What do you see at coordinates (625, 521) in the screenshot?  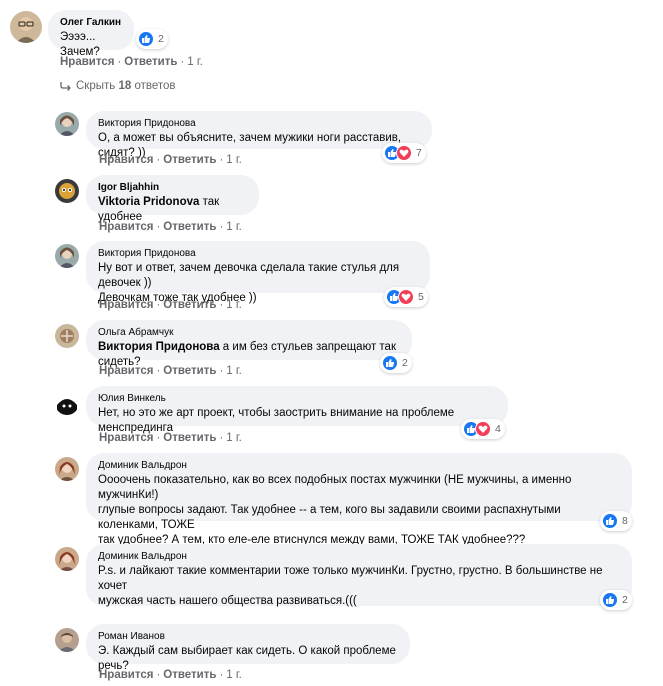 I see `reaction-count: 8` at bounding box center [625, 521].